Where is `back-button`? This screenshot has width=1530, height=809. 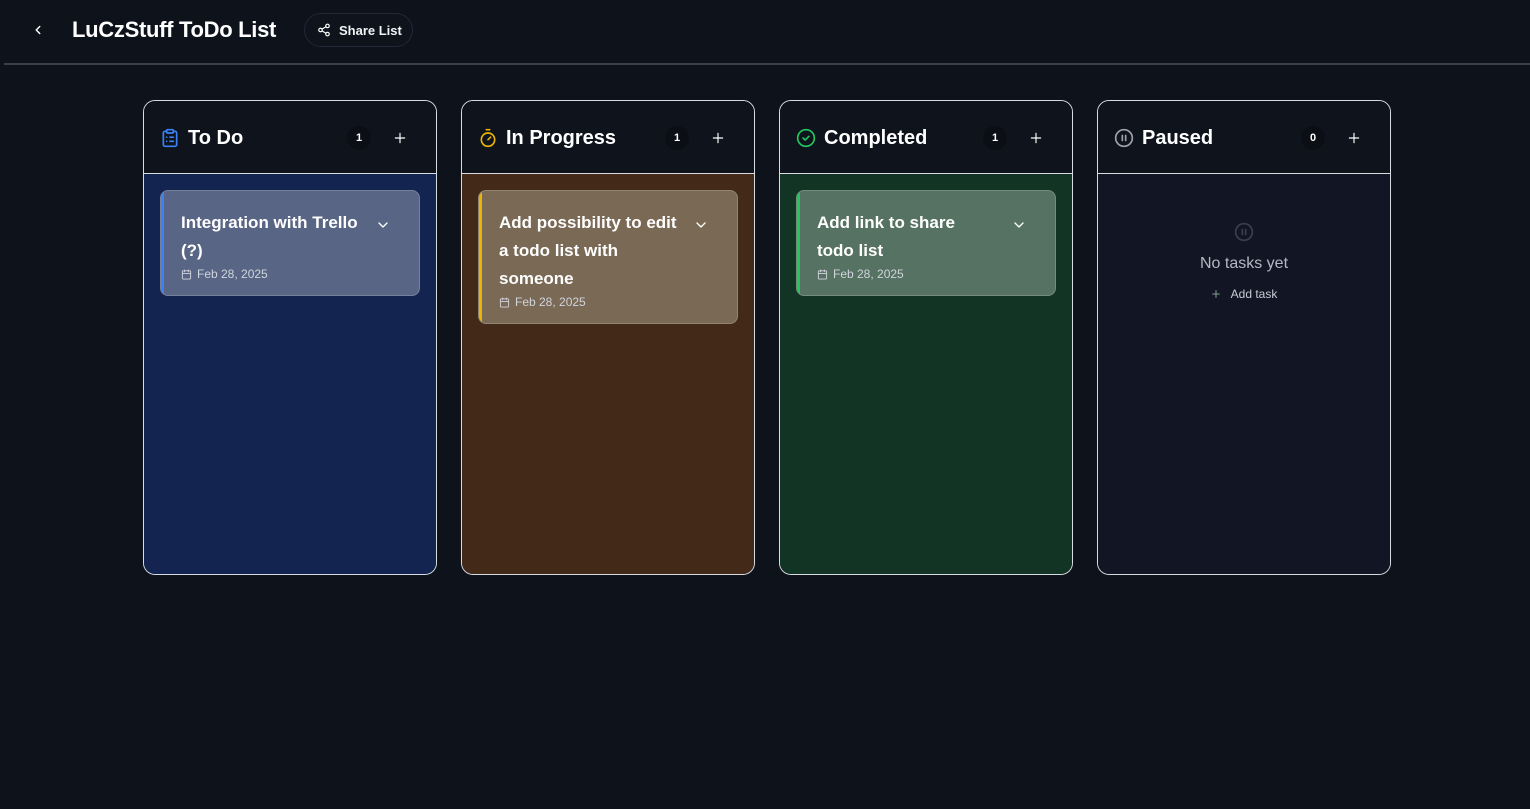 back-button is located at coordinates (38, 30).